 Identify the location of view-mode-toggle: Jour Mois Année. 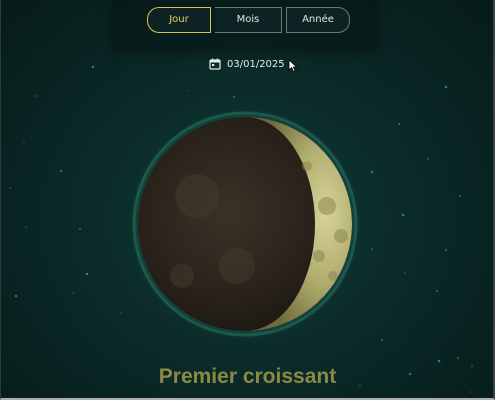
(248, 20).